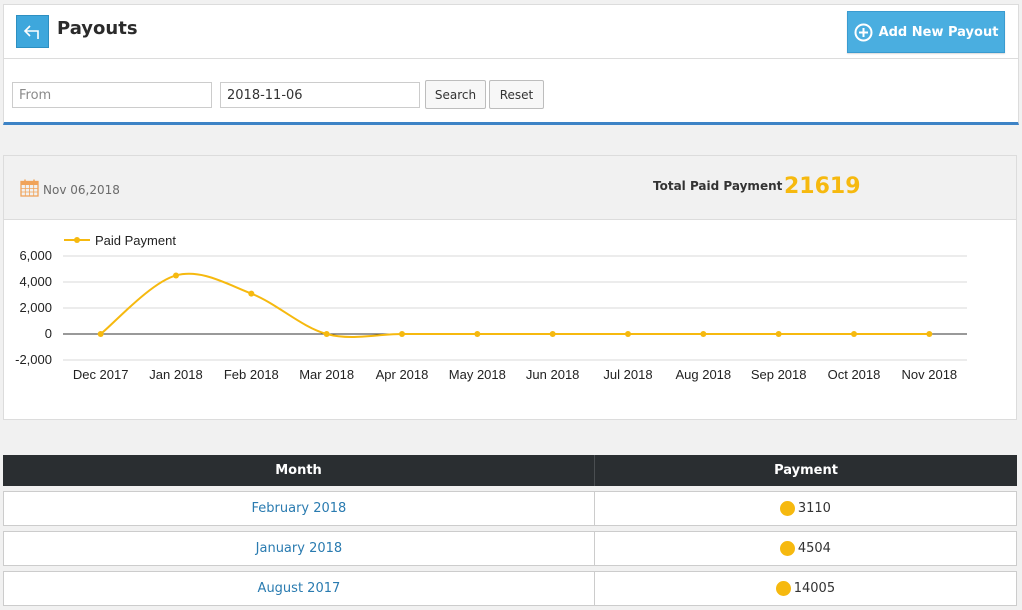 The height and width of the screenshot is (610, 1022). I want to click on page-title: Payouts, so click(97, 28).